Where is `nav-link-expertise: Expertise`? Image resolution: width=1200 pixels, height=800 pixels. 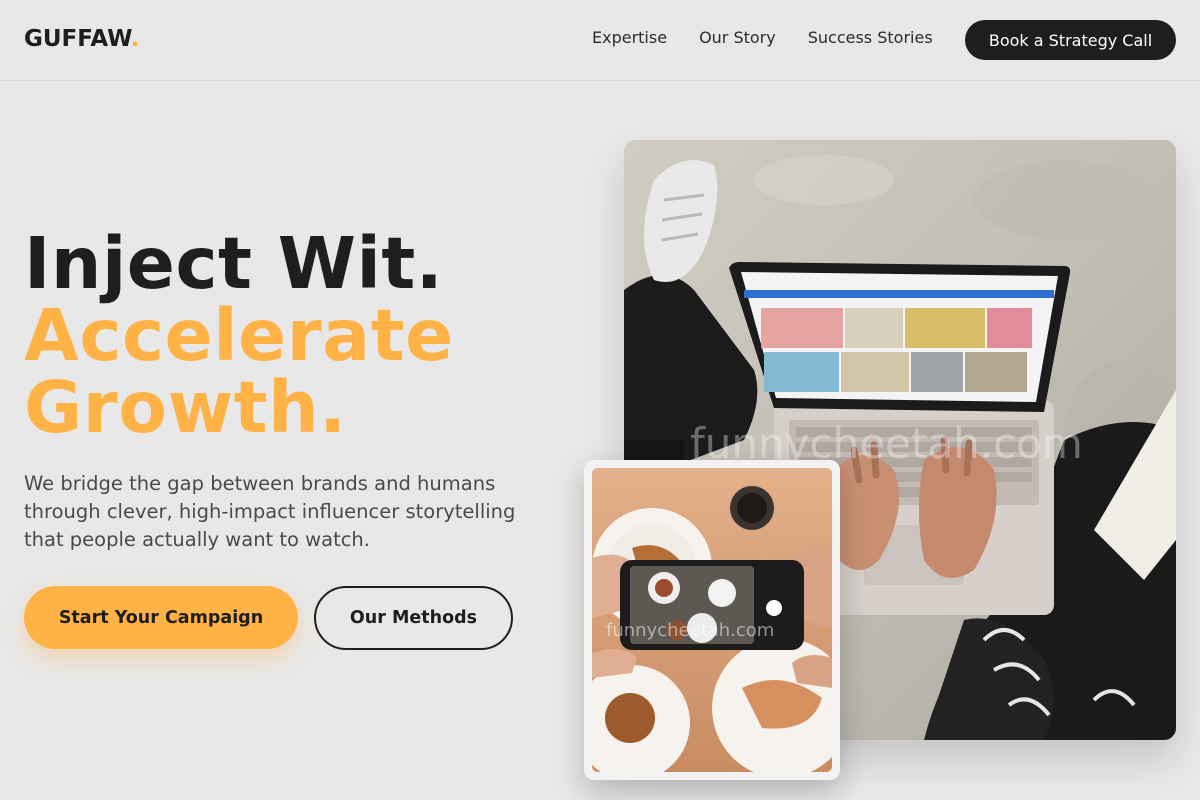 nav-link-expertise: Expertise is located at coordinates (629, 37).